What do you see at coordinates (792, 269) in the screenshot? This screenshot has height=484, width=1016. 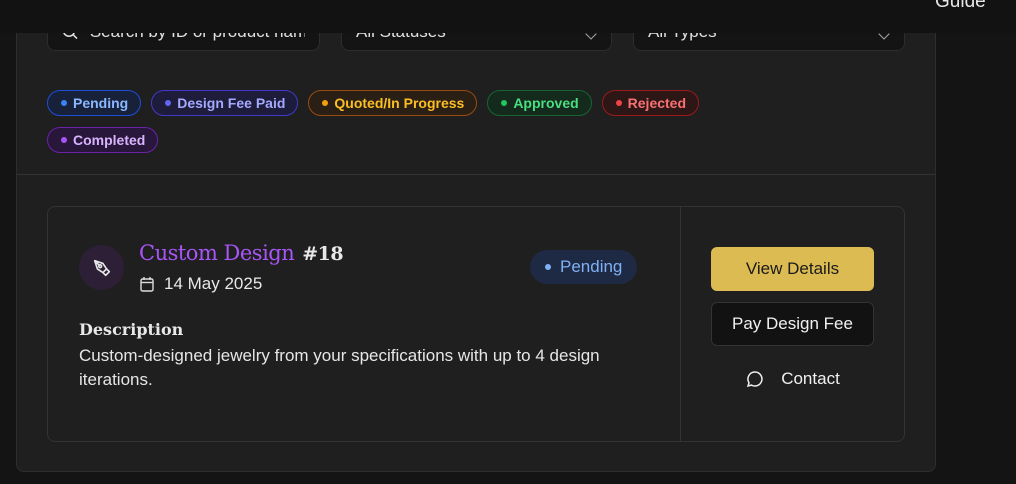 I see `view-details-button: View Details` at bounding box center [792, 269].